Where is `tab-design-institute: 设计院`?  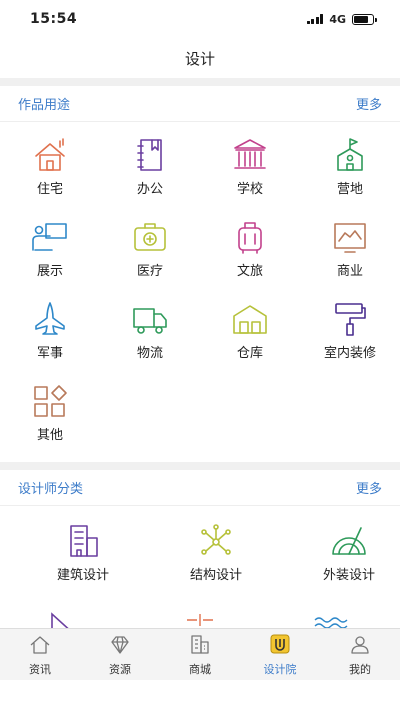 tab-design-institute: 设计院 is located at coordinates (280, 654).